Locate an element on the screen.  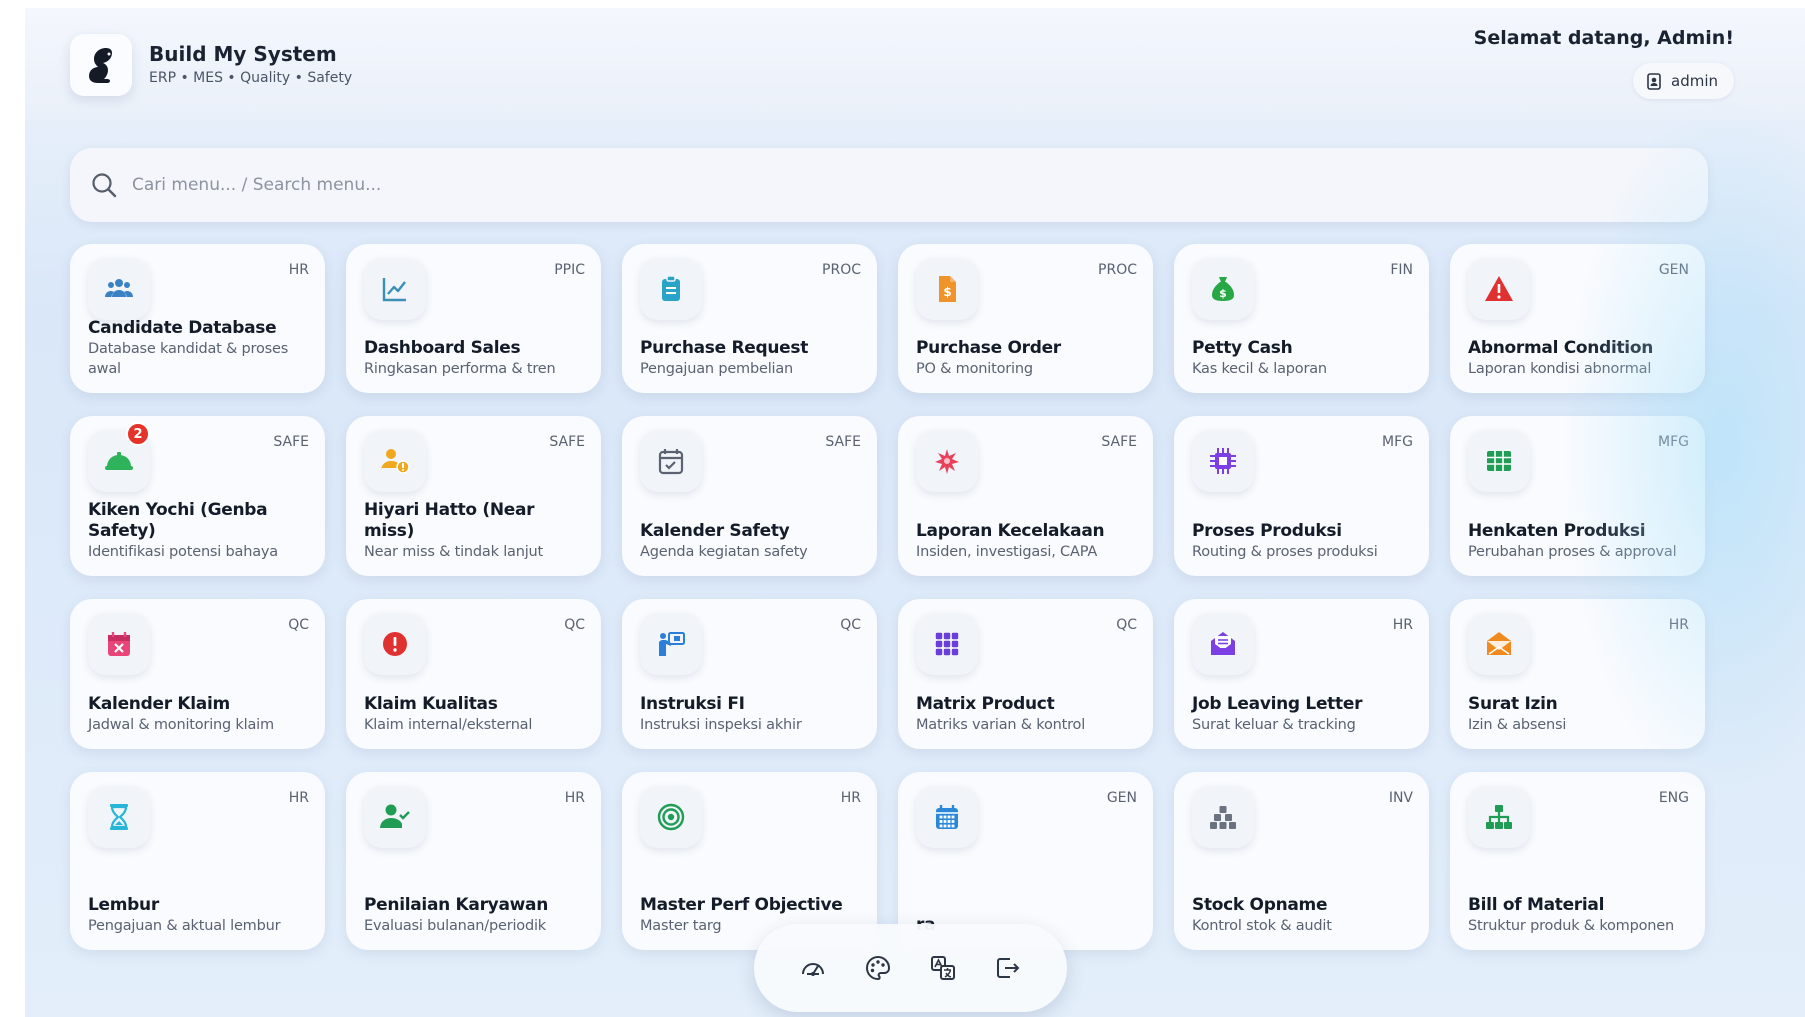
card-title: Bill of Material is located at coordinates (1536, 905).